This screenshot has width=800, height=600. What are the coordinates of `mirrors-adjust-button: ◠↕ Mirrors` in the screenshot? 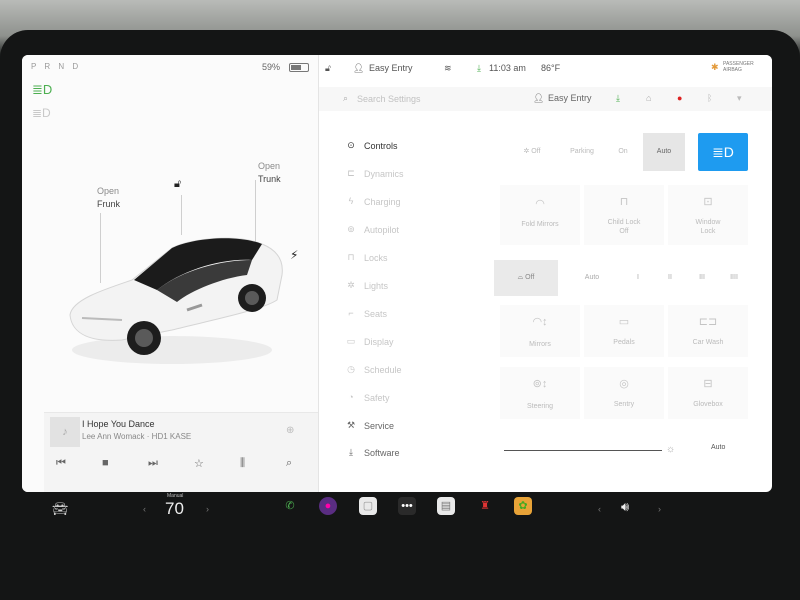 It's located at (540, 331).